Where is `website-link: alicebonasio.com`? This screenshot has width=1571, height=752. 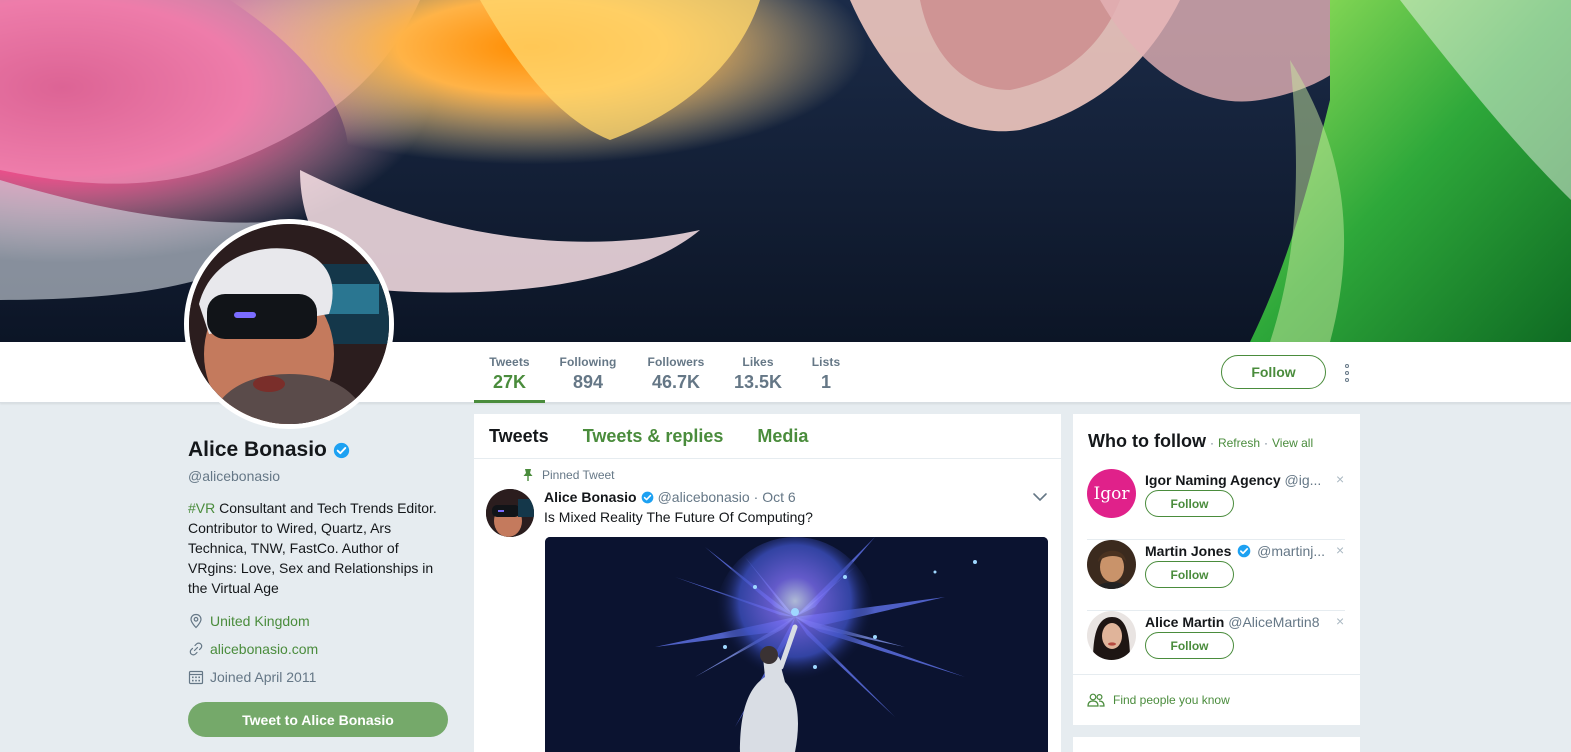 website-link: alicebonasio.com is located at coordinates (264, 649).